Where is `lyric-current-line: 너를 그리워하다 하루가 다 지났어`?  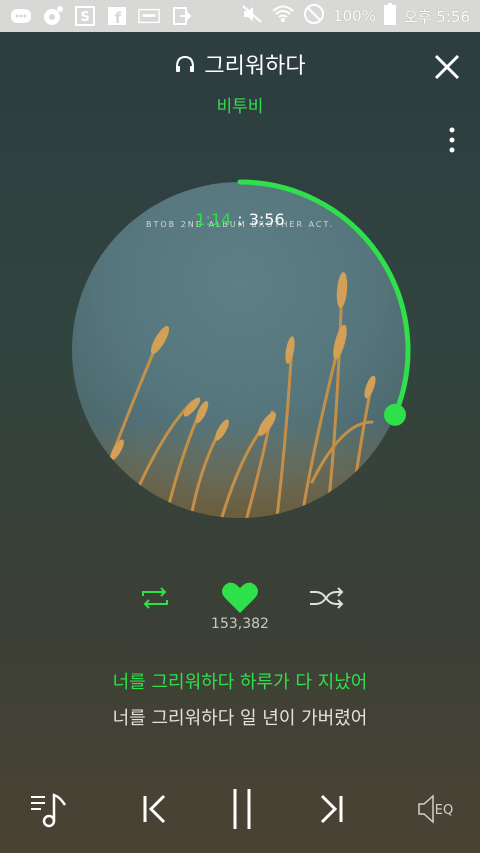 lyric-current-line: 너를 그리워하다 하루가 다 지났어 is located at coordinates (240, 681).